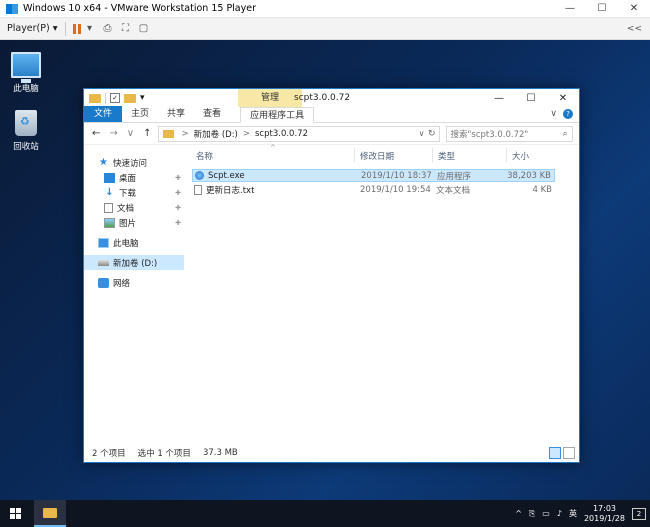  I want to click on network-icon, so click(103, 282).